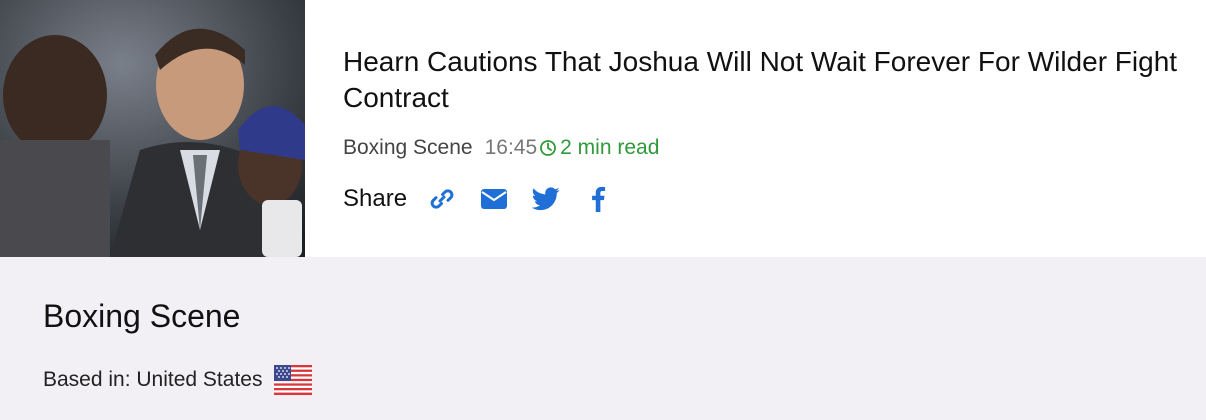 The width and height of the screenshot is (1206, 420). Describe the element at coordinates (442, 199) in the screenshot. I see `link-icon` at that location.